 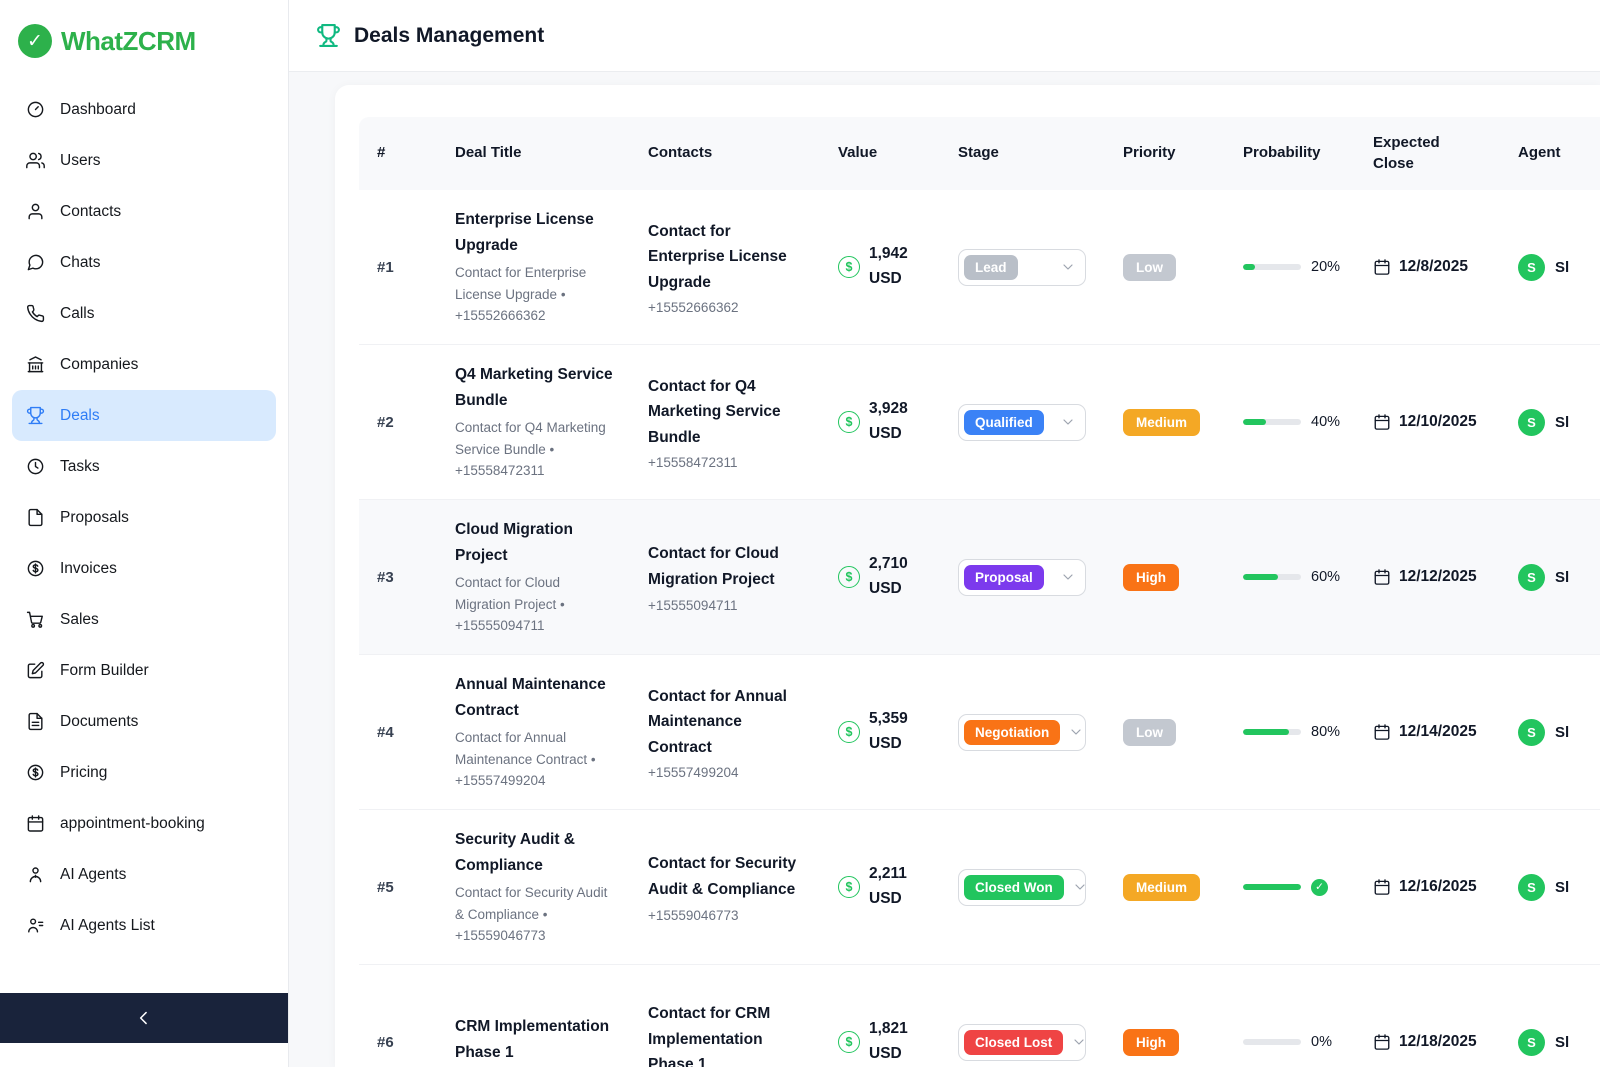 I want to click on deal-number: #1, so click(x=385, y=267).